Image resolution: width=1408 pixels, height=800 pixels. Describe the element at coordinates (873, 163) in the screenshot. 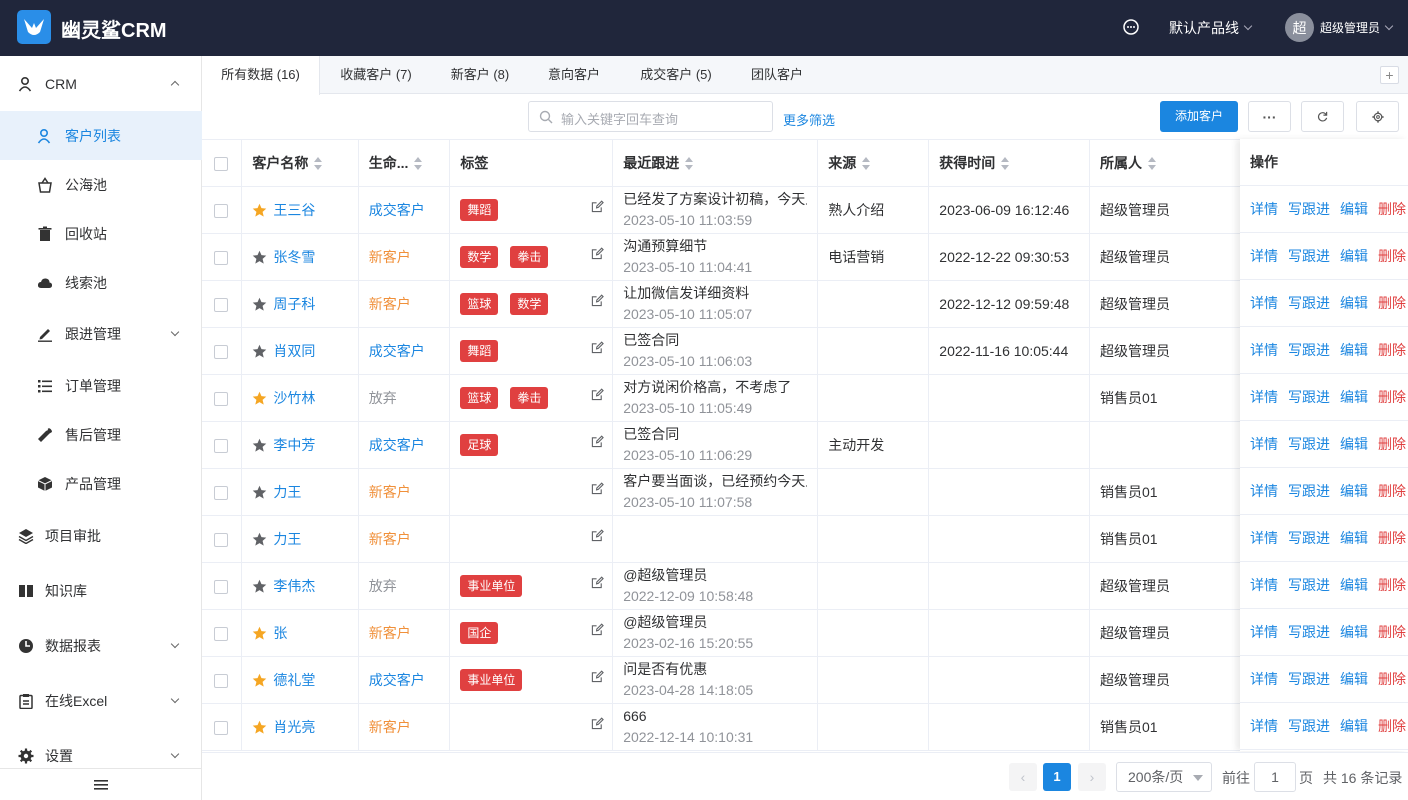

I see `col-source: 来源` at that location.